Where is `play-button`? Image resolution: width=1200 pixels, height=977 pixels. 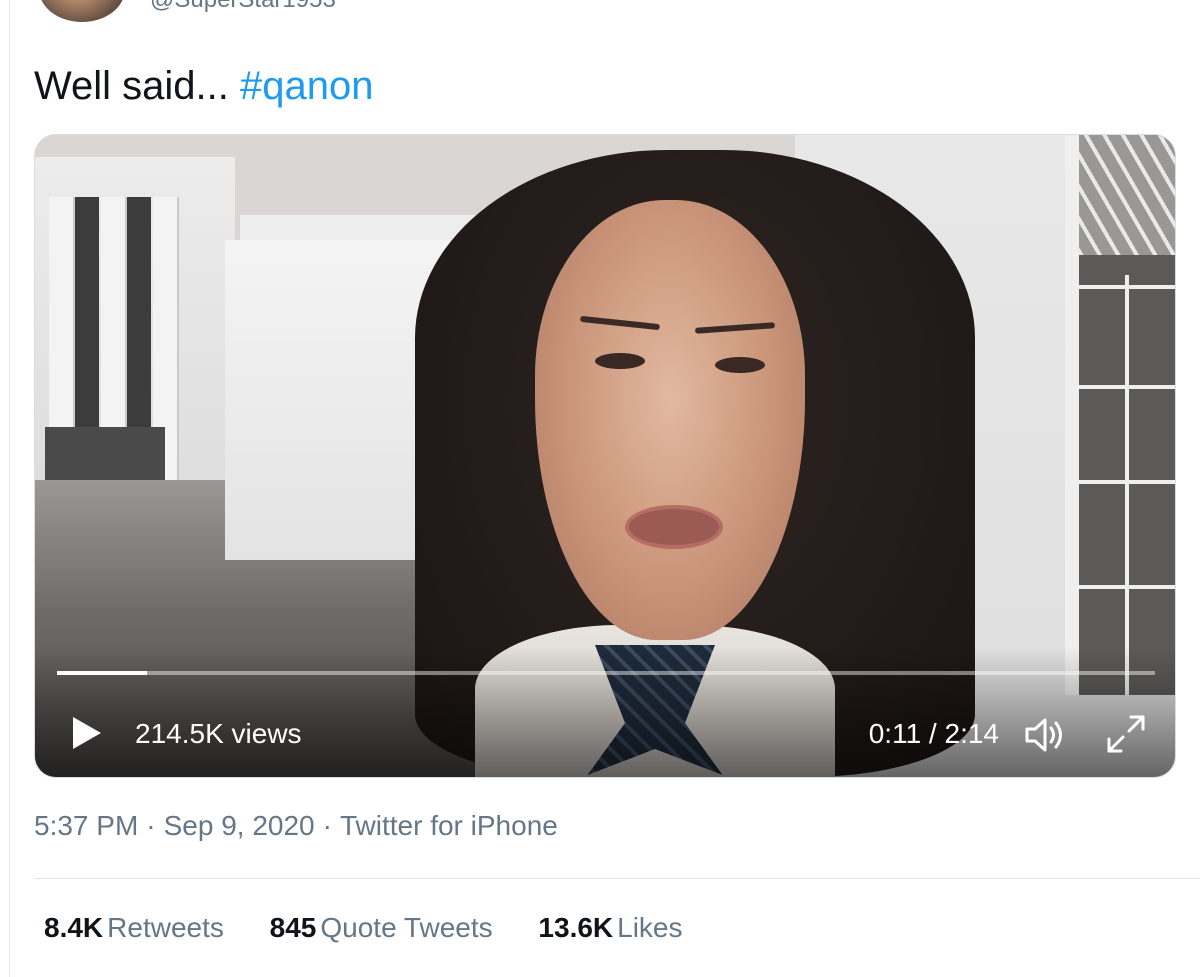
play-button is located at coordinates (87, 733).